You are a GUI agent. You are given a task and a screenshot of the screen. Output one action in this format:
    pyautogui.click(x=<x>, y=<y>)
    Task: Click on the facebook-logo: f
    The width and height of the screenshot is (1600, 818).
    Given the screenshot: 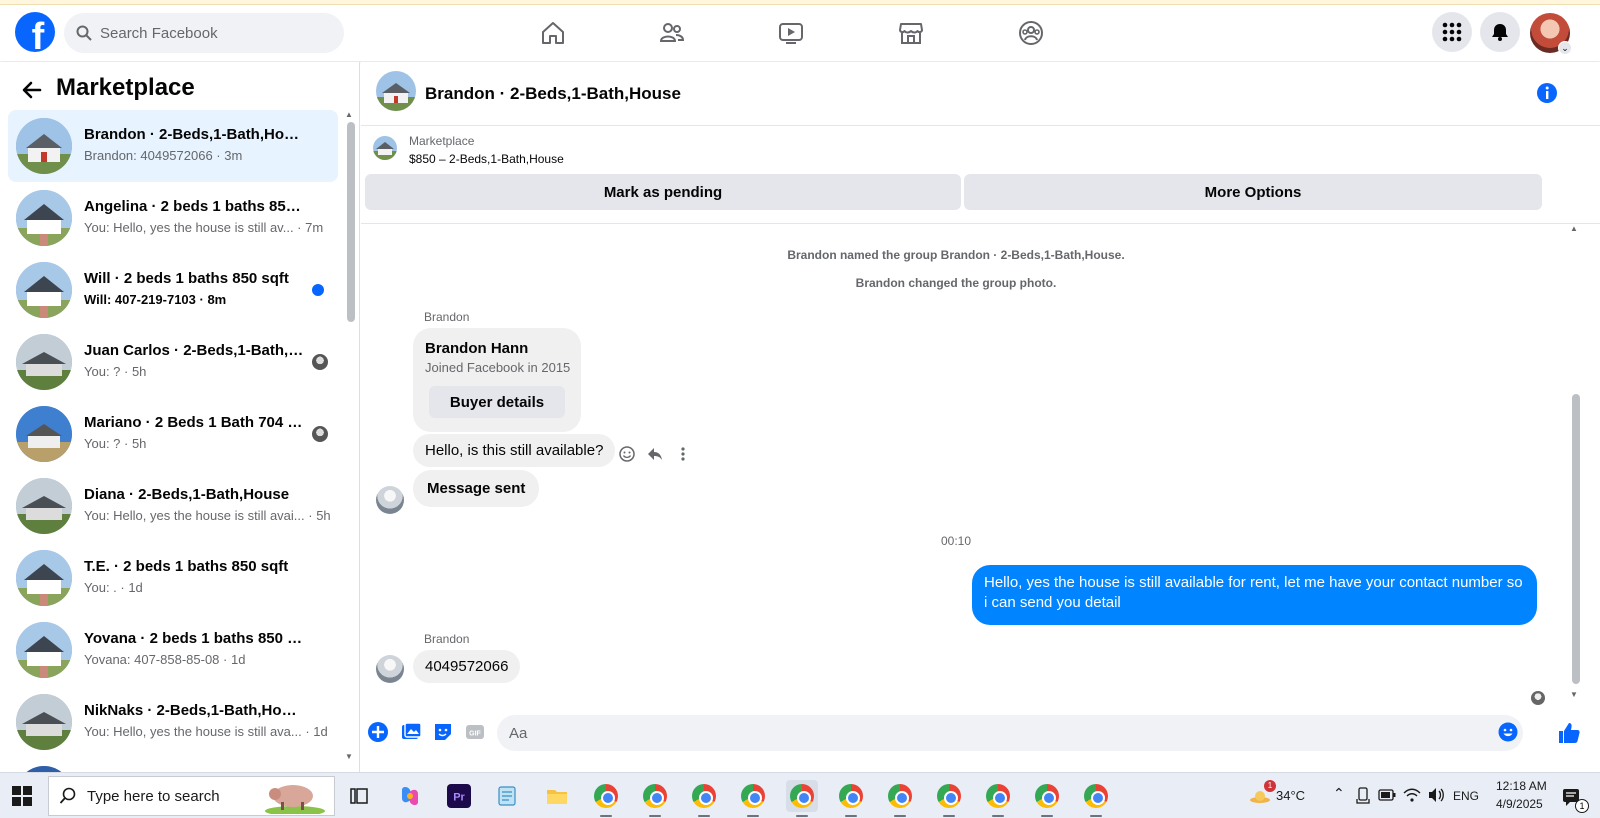 What is the action you would take?
    pyautogui.click(x=35, y=32)
    